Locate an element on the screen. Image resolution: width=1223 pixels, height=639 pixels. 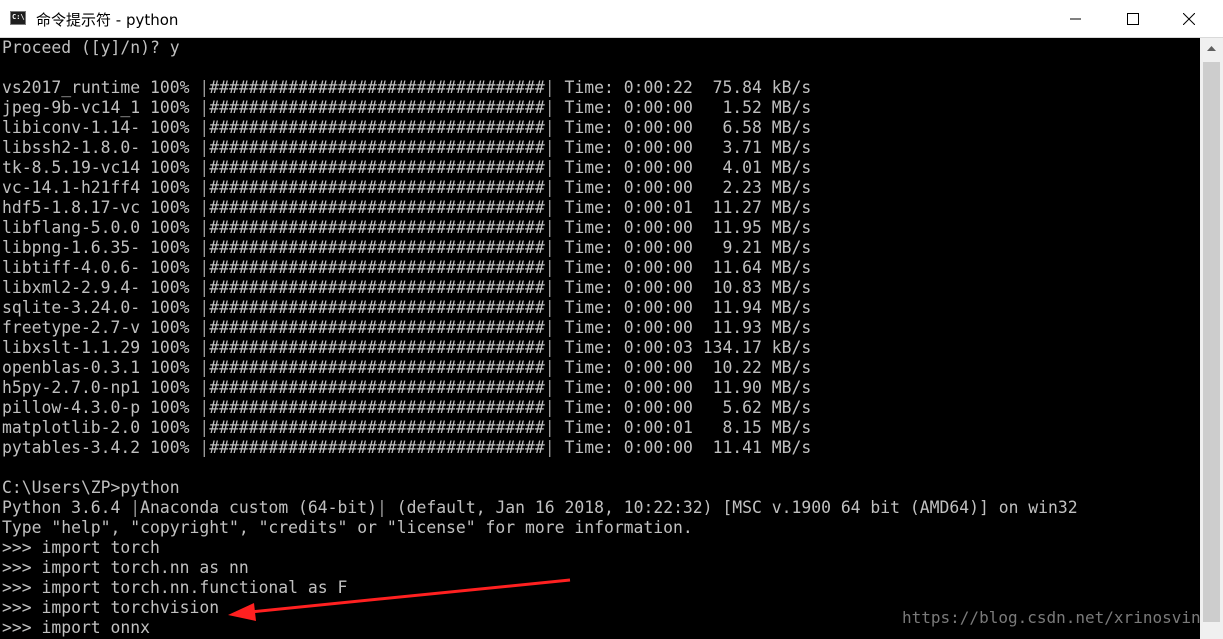
download-speed: 8.15 MB/s is located at coordinates (757, 427).